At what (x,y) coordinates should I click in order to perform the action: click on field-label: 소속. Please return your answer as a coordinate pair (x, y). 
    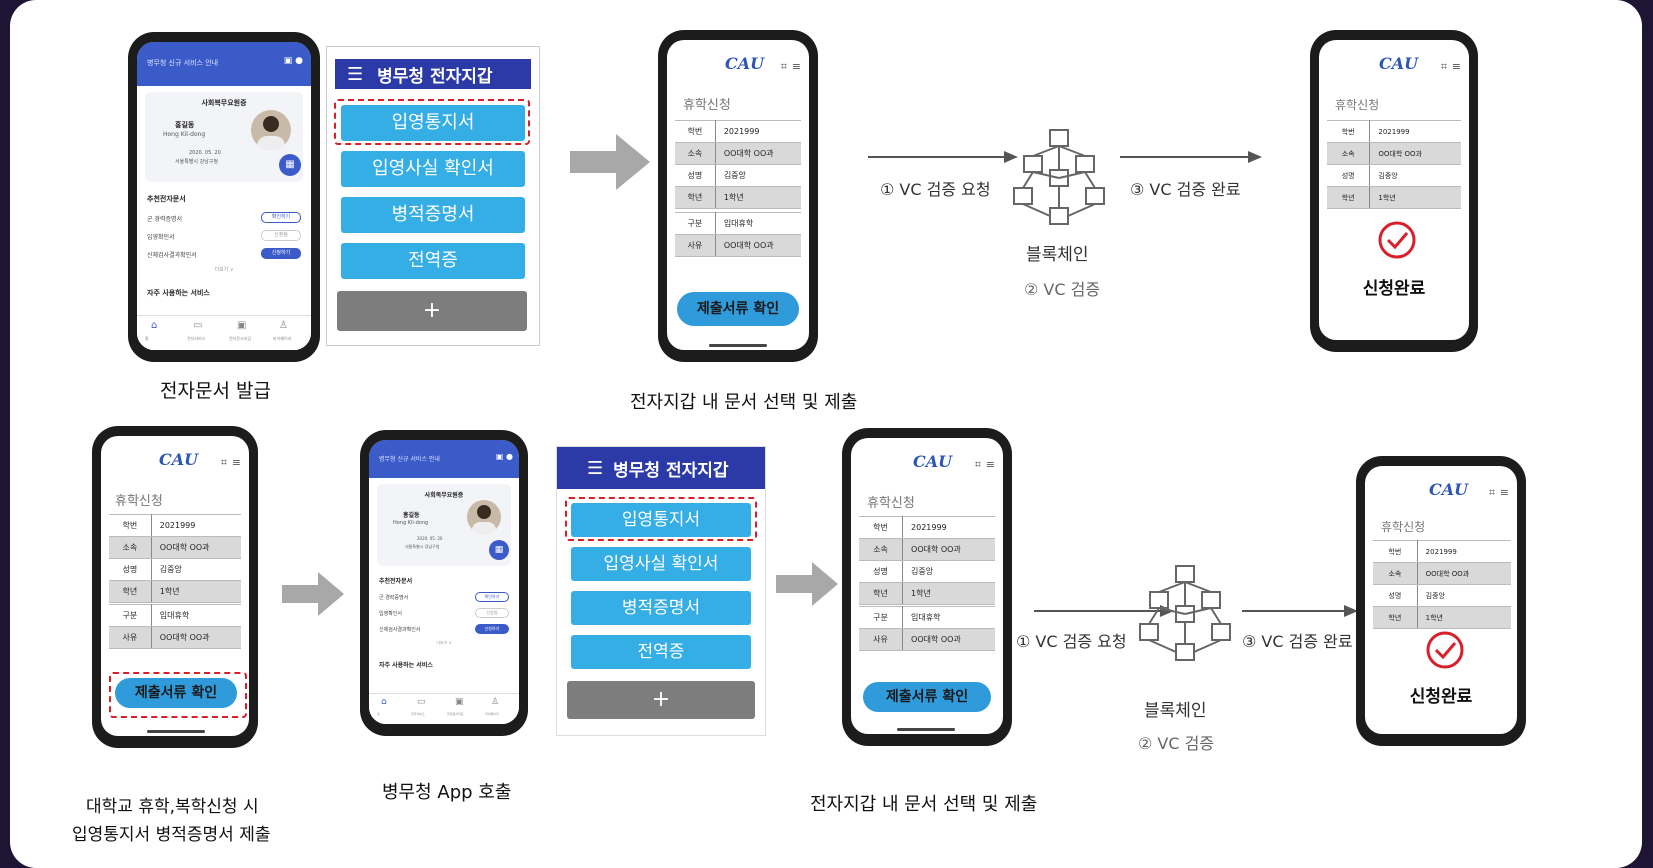
    Looking at the image, I should click on (1349, 153).